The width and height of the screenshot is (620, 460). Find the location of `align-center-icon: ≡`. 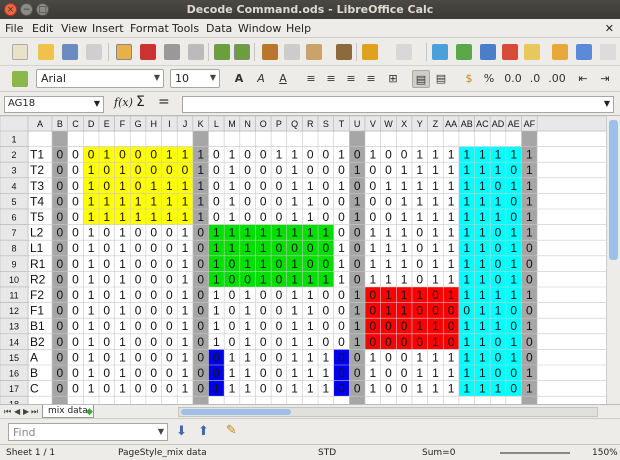

align-center-icon: ≡ is located at coordinates (331, 79).